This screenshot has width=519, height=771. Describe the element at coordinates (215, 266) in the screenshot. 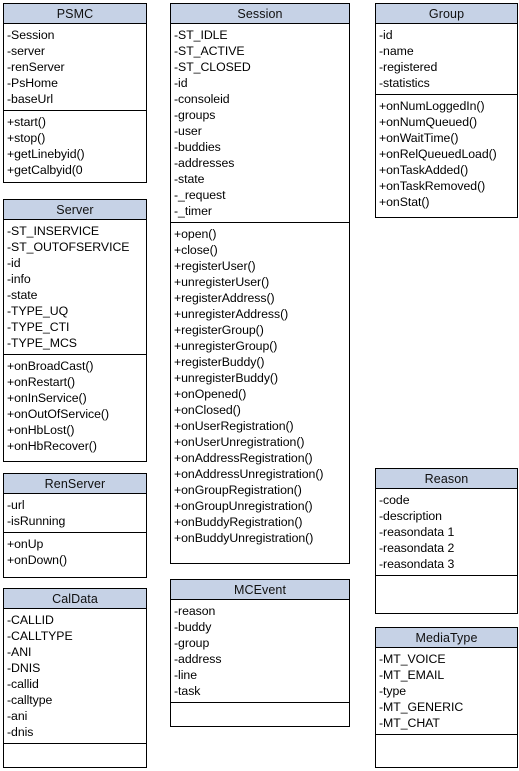

I see `uml-operation: +registerUser()` at that location.